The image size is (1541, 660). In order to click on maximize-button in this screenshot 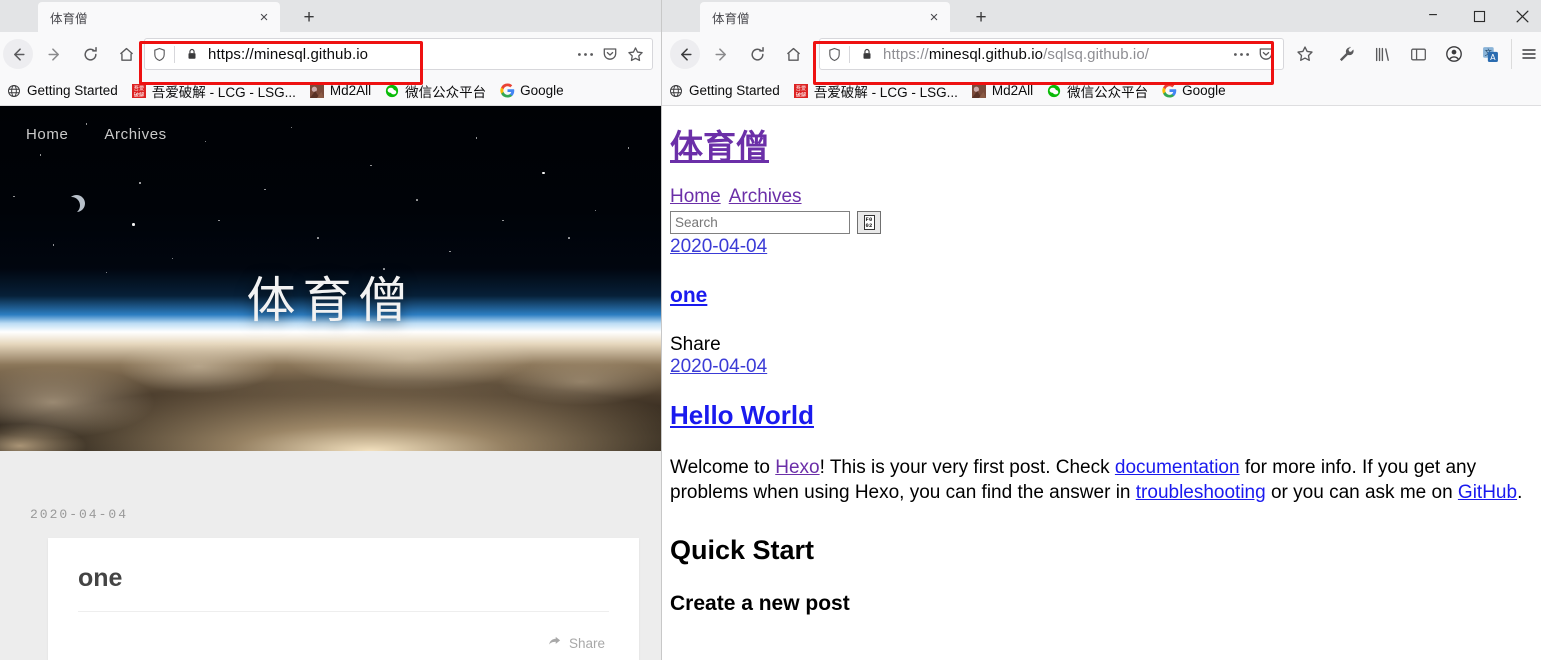, I will do `click(1479, 16)`.